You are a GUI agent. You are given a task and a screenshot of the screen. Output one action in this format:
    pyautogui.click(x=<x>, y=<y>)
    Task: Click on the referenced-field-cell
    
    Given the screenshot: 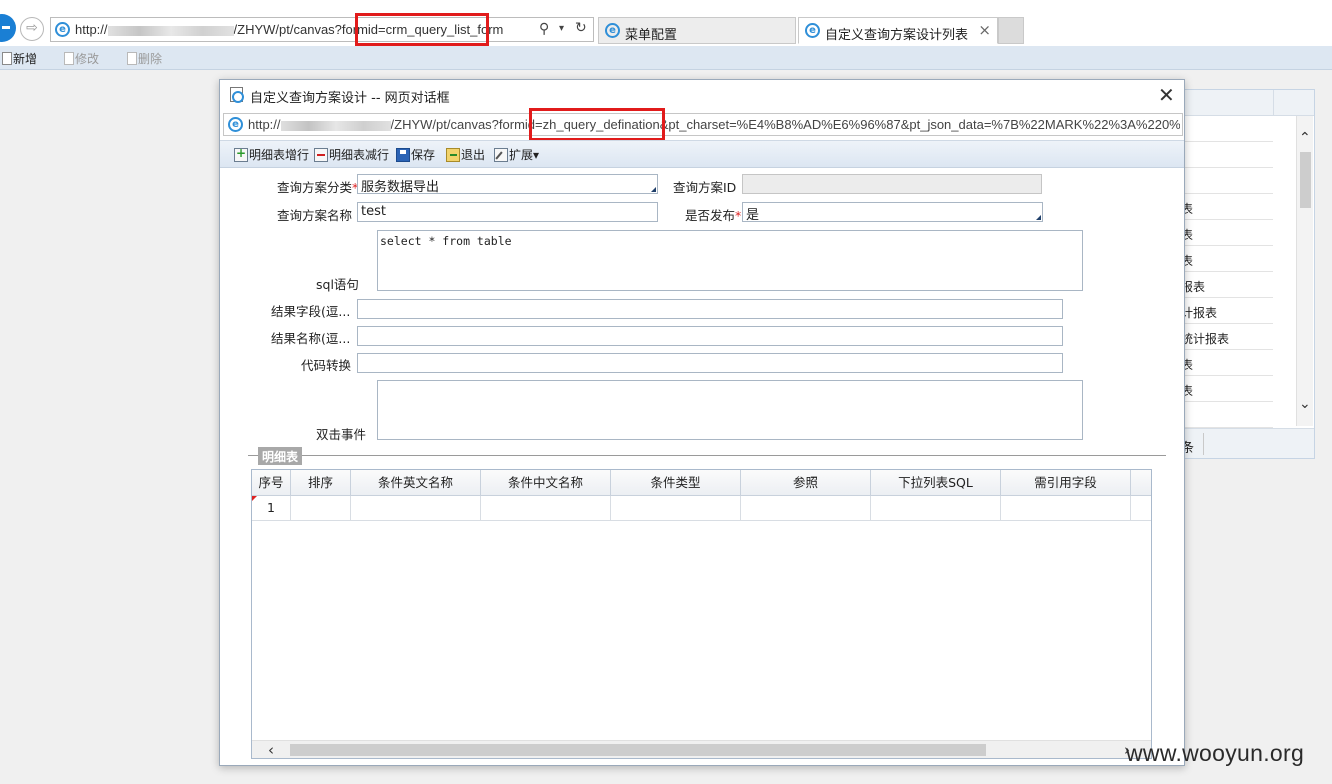 What is the action you would take?
    pyautogui.click(x=1066, y=508)
    